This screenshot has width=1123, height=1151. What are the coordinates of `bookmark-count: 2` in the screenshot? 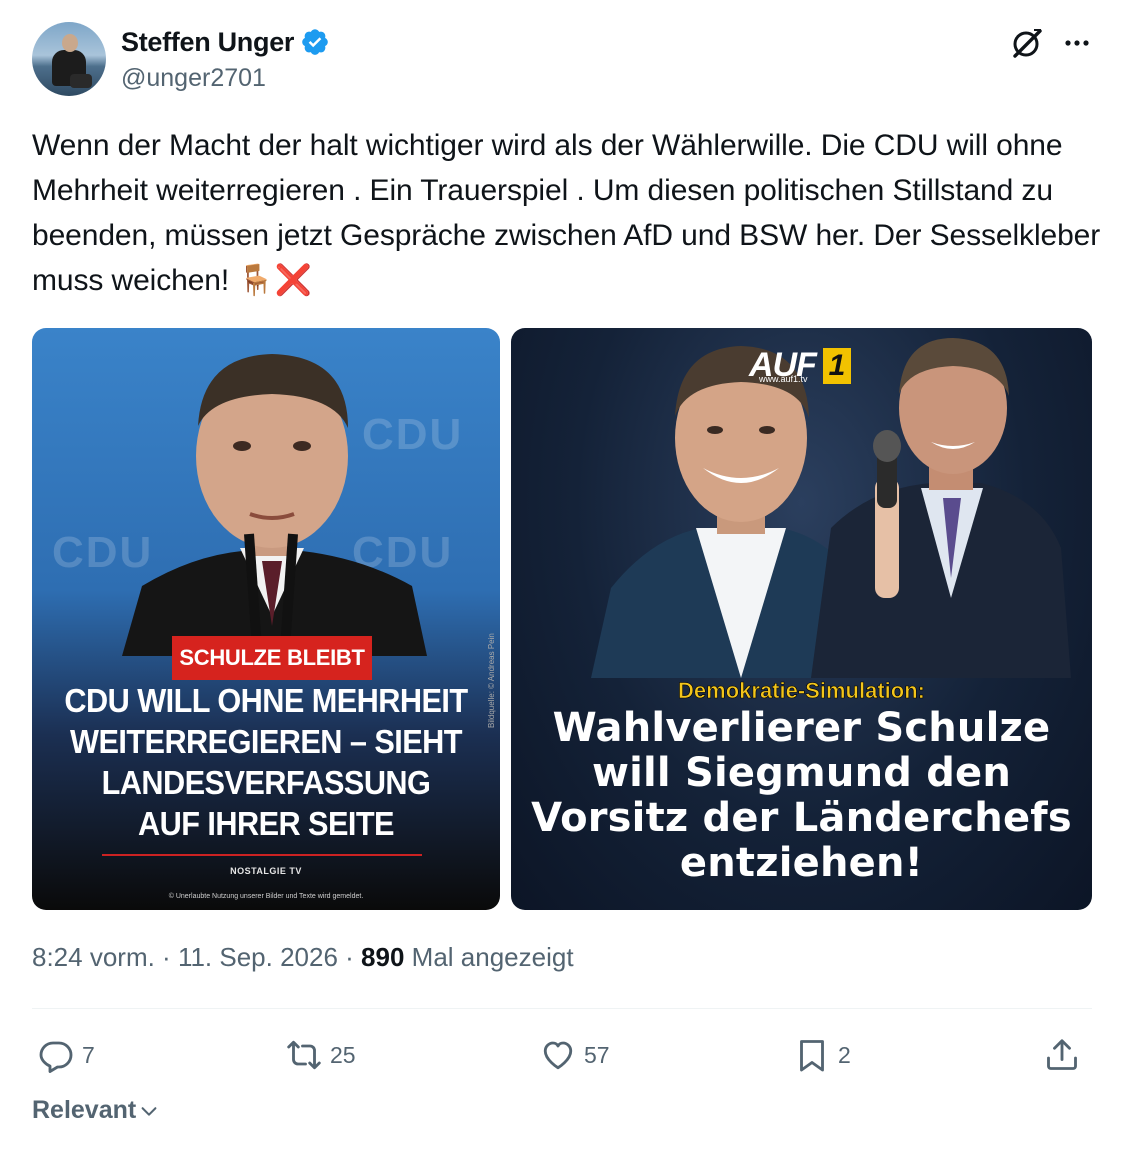 It's located at (844, 1054).